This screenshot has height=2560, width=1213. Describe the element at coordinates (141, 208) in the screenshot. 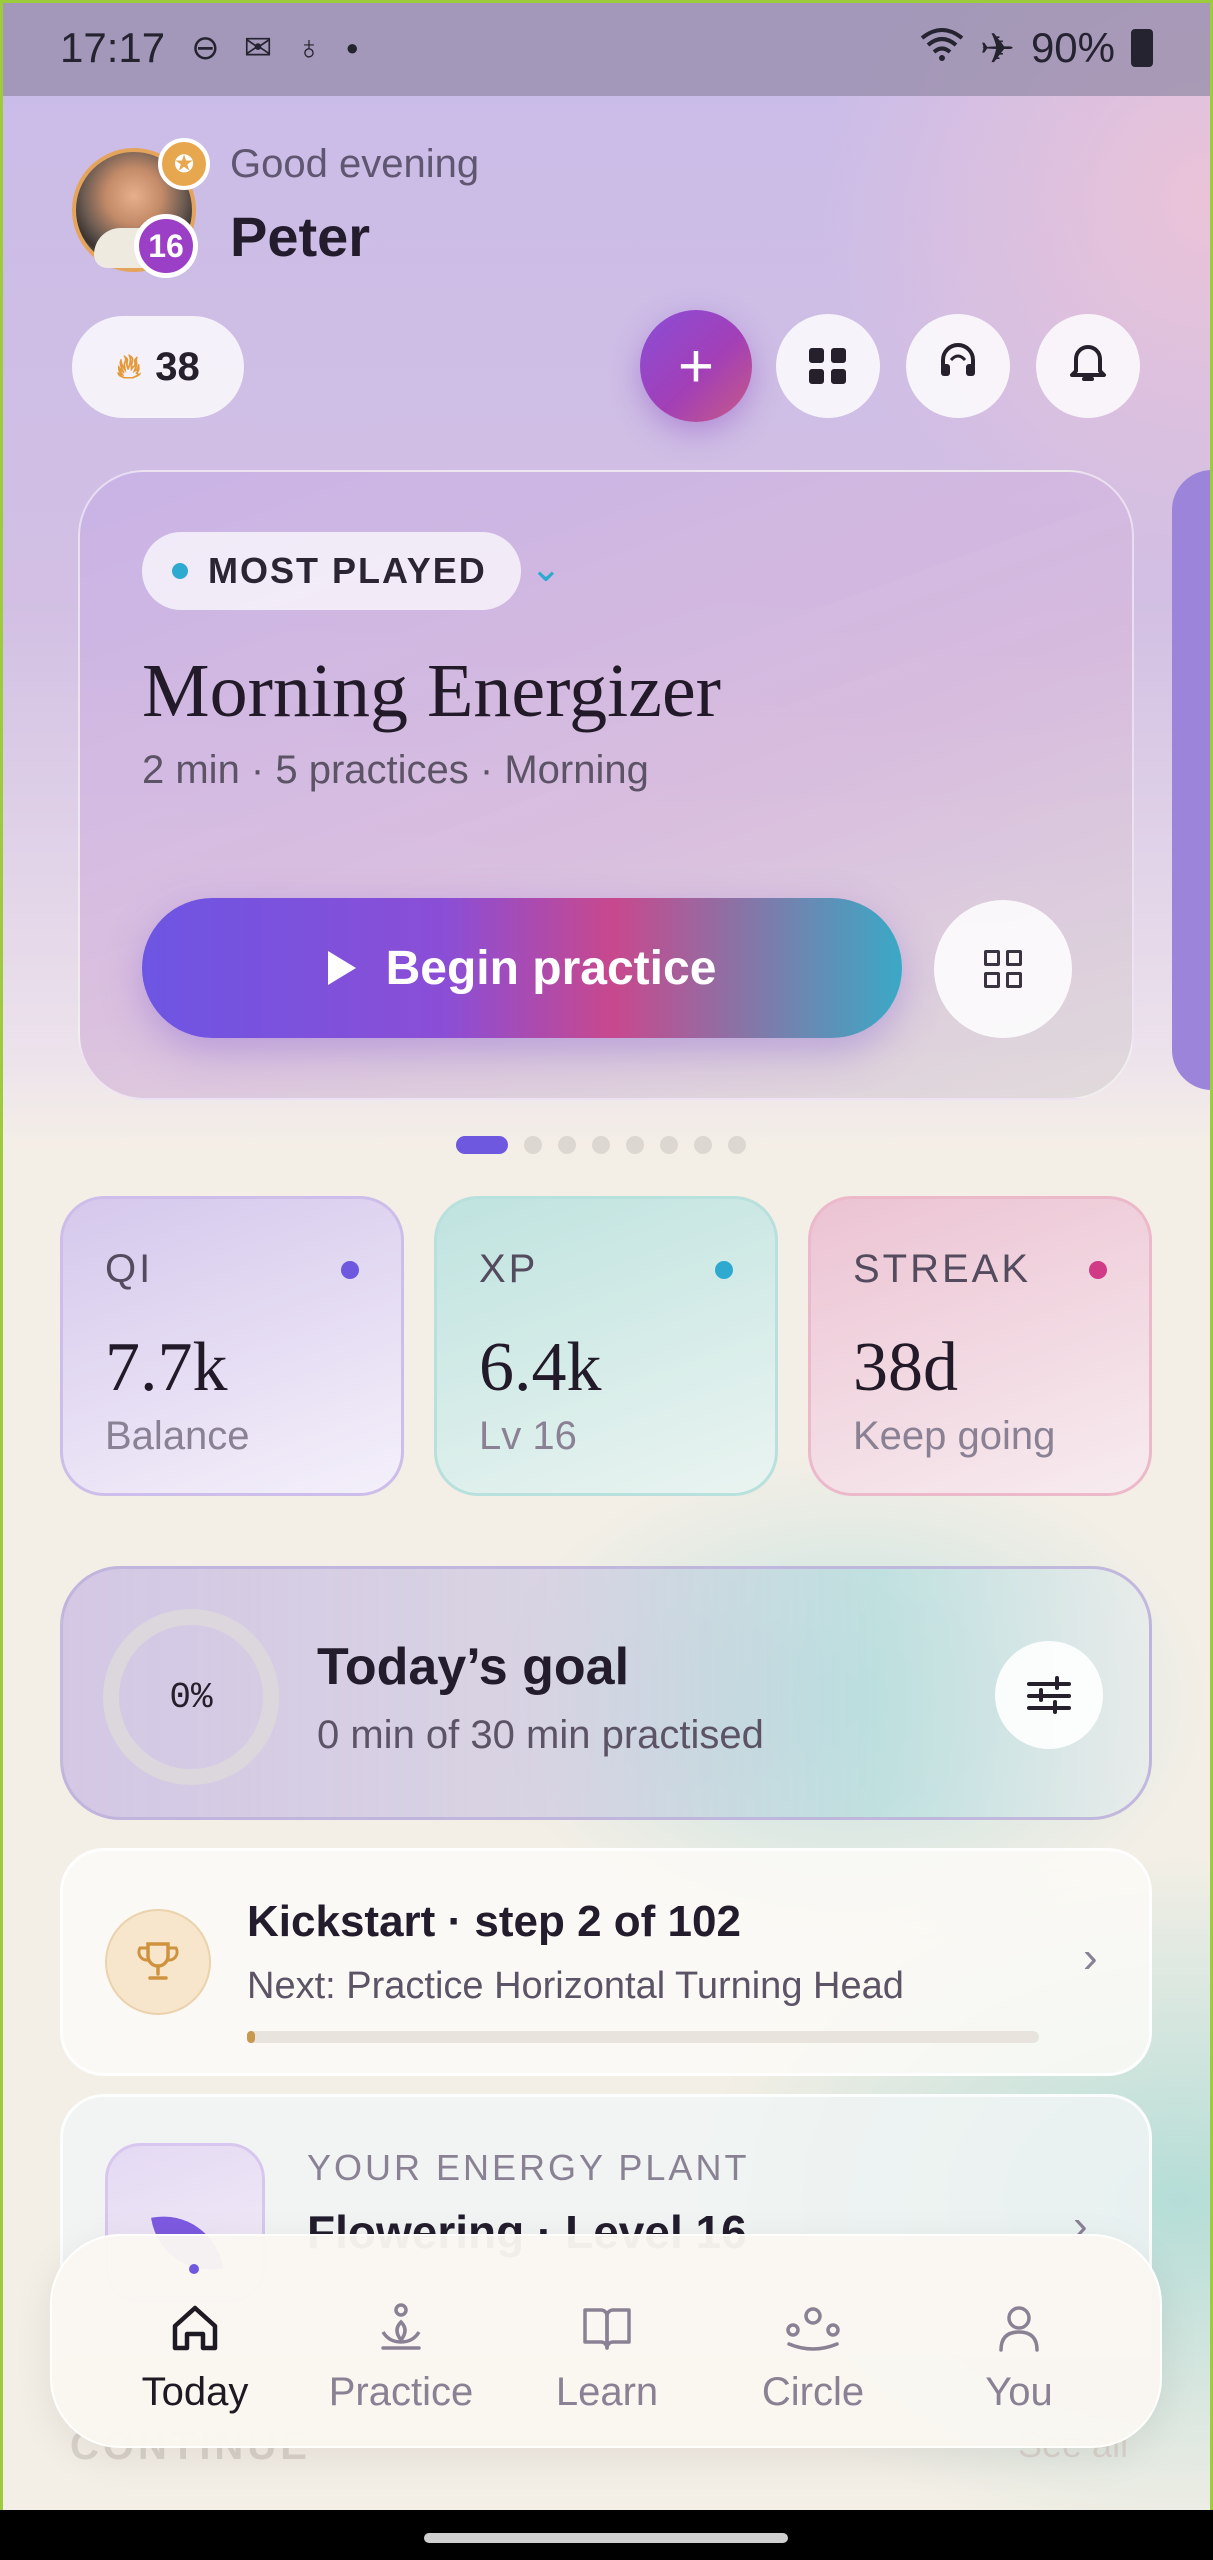

I see `avatar-button: ✪ 16` at that location.